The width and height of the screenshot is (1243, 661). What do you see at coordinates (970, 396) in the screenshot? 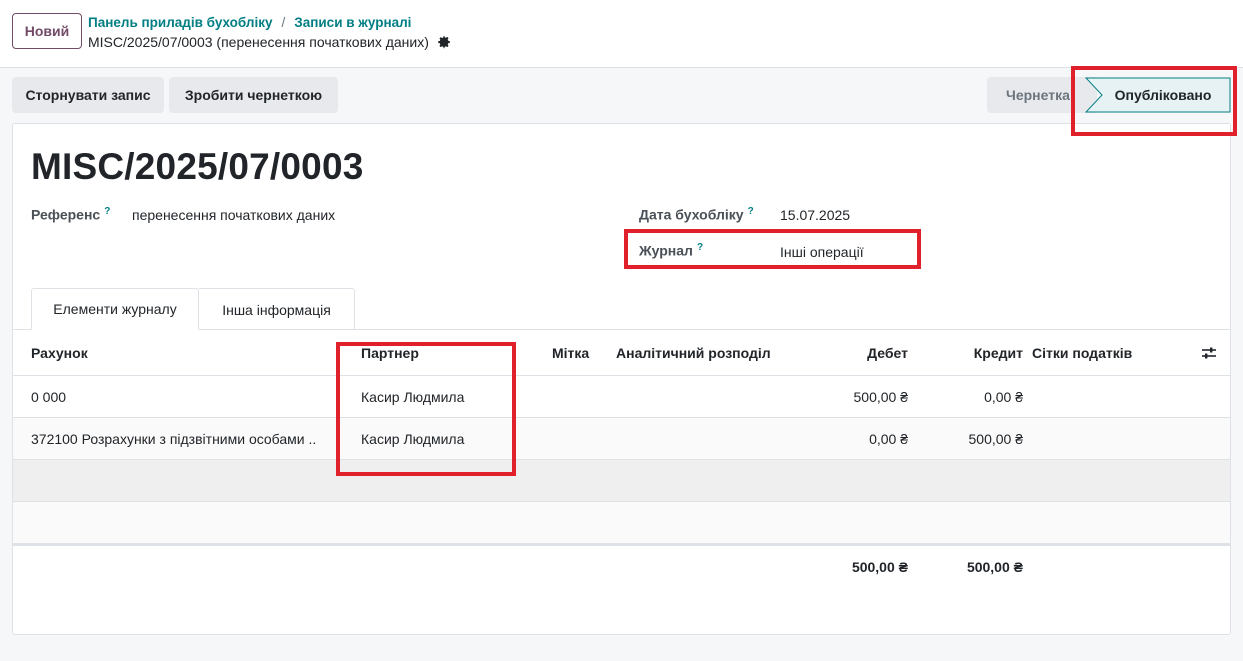
I see `row-credit: 0,00 ₴` at bounding box center [970, 396].